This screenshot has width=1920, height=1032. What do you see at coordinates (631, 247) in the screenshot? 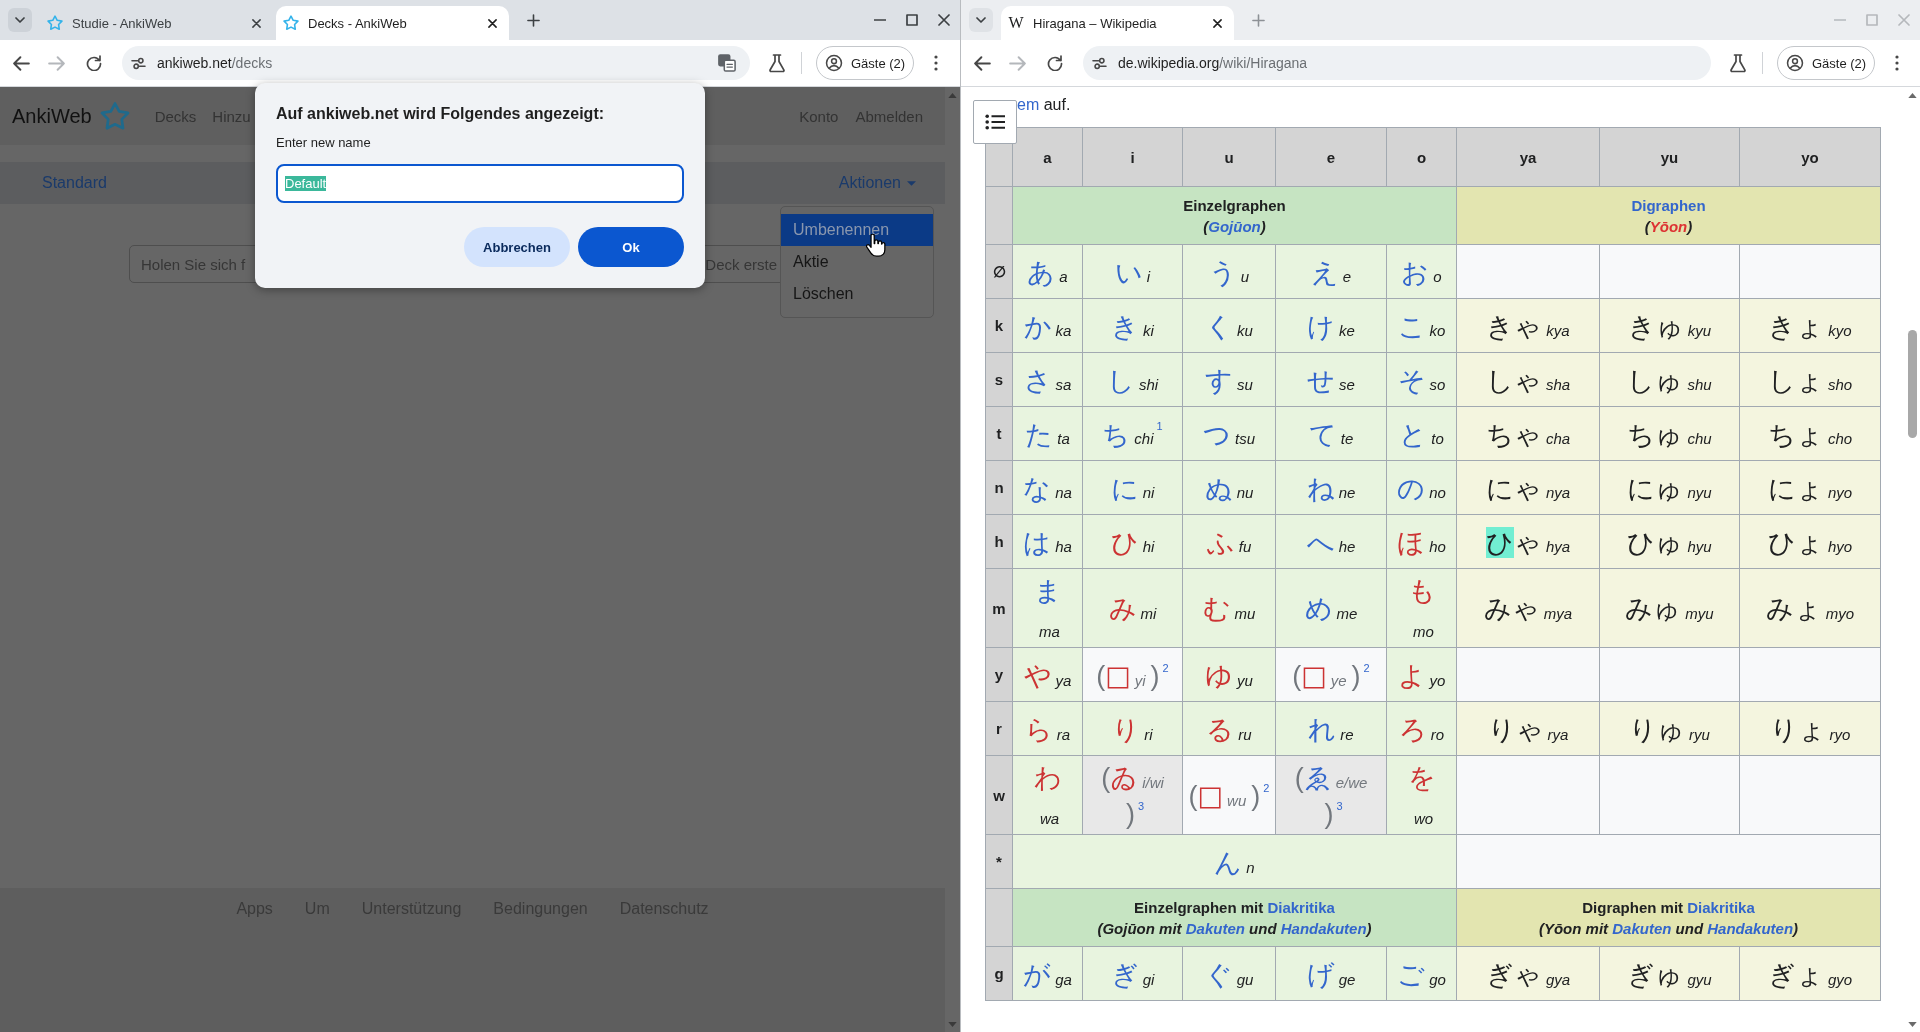
I see `ok-button: Ok` at bounding box center [631, 247].